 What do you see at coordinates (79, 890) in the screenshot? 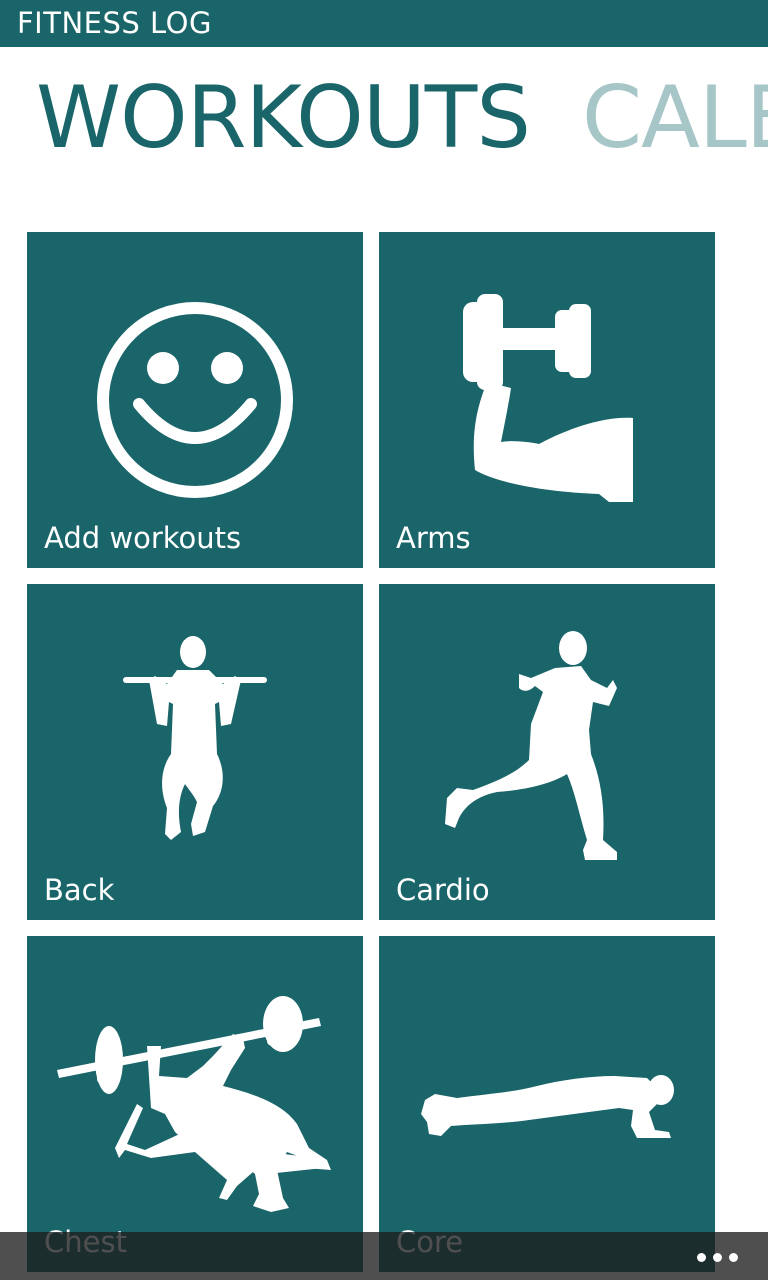
I see `tile-label: Back` at bounding box center [79, 890].